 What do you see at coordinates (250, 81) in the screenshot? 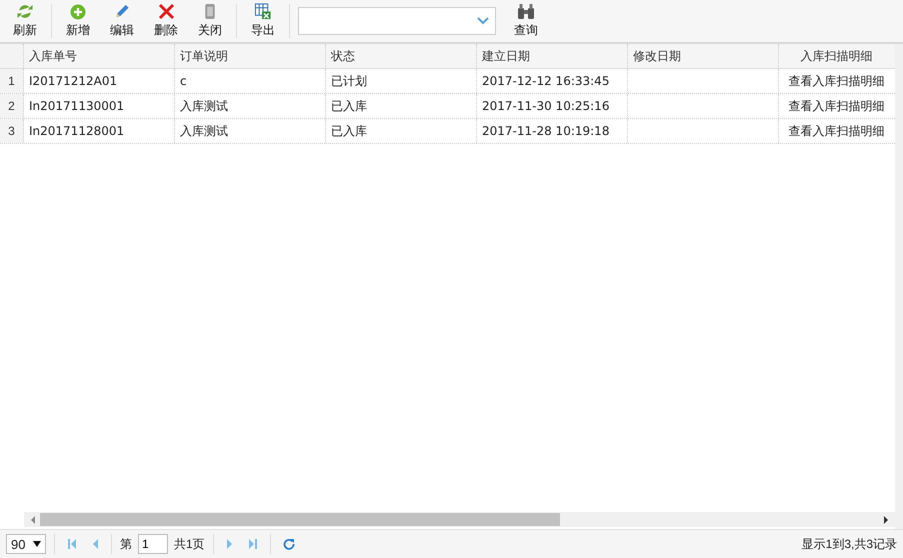
I see `table-cell: c` at bounding box center [250, 81].